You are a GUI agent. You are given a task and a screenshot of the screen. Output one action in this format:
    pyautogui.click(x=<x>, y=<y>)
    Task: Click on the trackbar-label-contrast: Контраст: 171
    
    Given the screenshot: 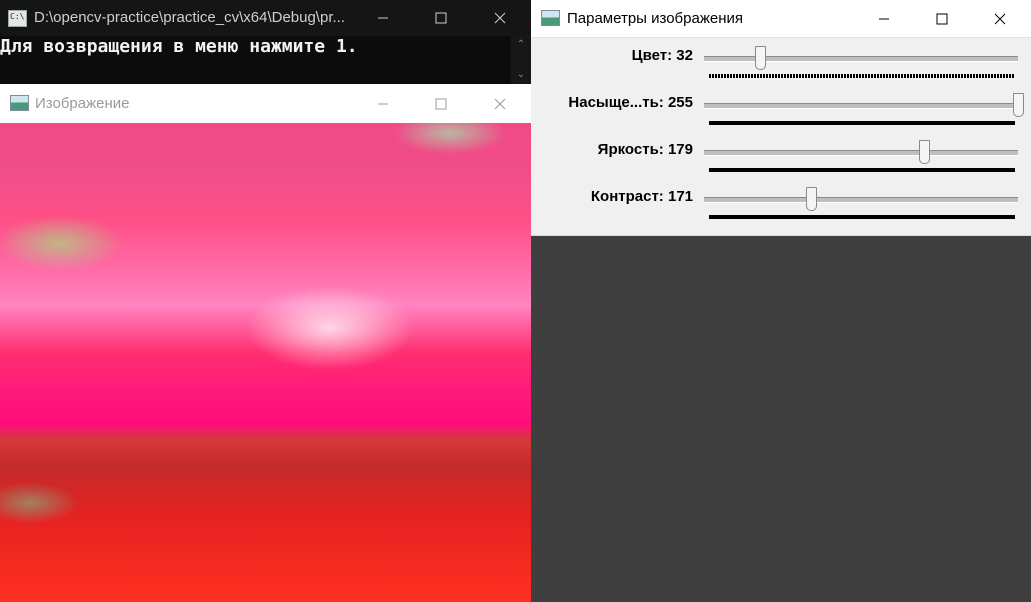 What is the action you would take?
    pyautogui.click(x=641, y=196)
    